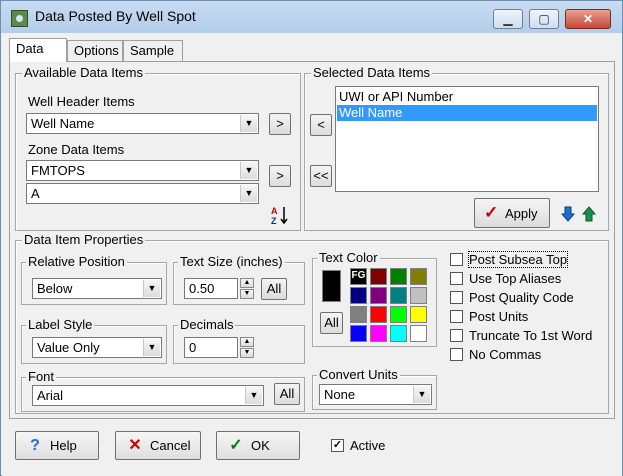  I want to click on option-checkbox: Post Units, so click(529, 317).